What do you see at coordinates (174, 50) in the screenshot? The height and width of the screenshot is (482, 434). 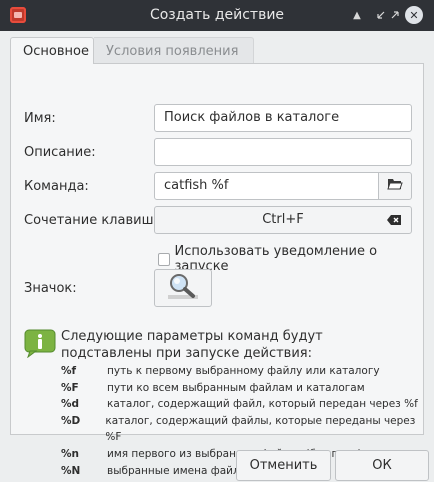 I see `tab-appearance-conditions: Условия появления` at bounding box center [174, 50].